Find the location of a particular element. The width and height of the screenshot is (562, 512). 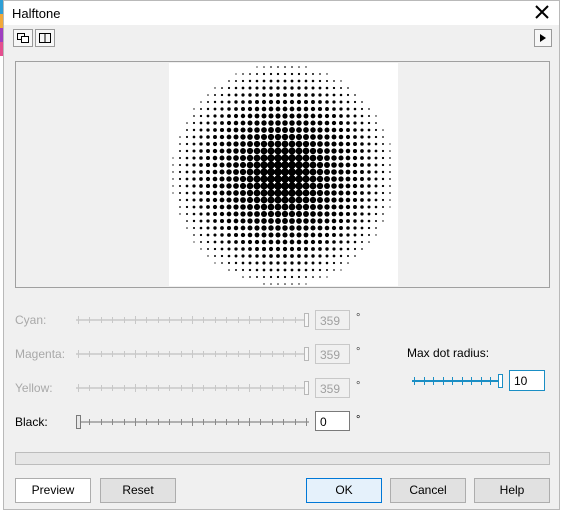

black-label: Black: is located at coordinates (31, 422).